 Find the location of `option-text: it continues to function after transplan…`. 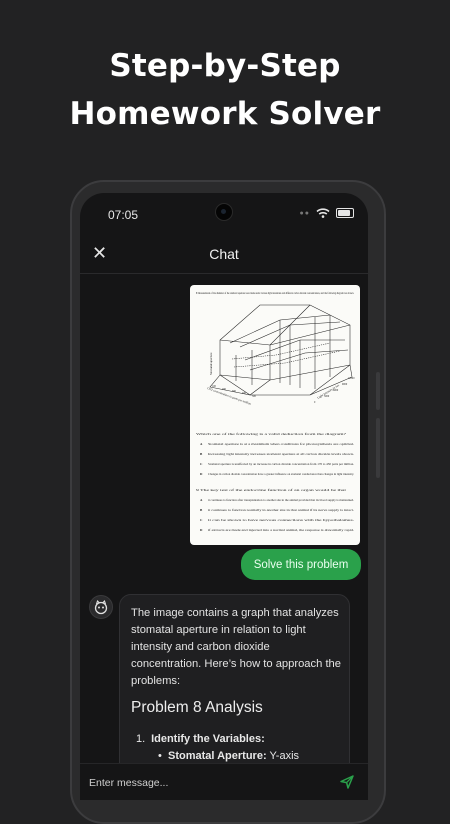

option-text: it continues to function after transplan… is located at coordinates (281, 500).